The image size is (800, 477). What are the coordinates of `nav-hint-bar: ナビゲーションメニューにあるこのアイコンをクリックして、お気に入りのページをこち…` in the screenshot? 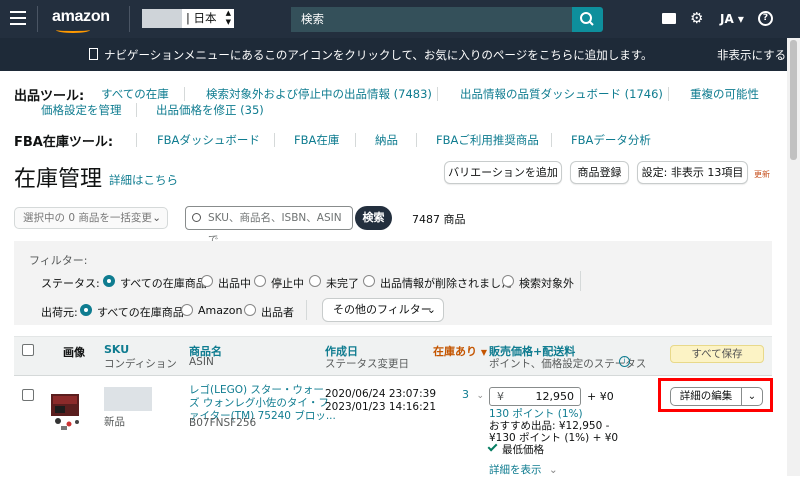 It's located at (393, 54).